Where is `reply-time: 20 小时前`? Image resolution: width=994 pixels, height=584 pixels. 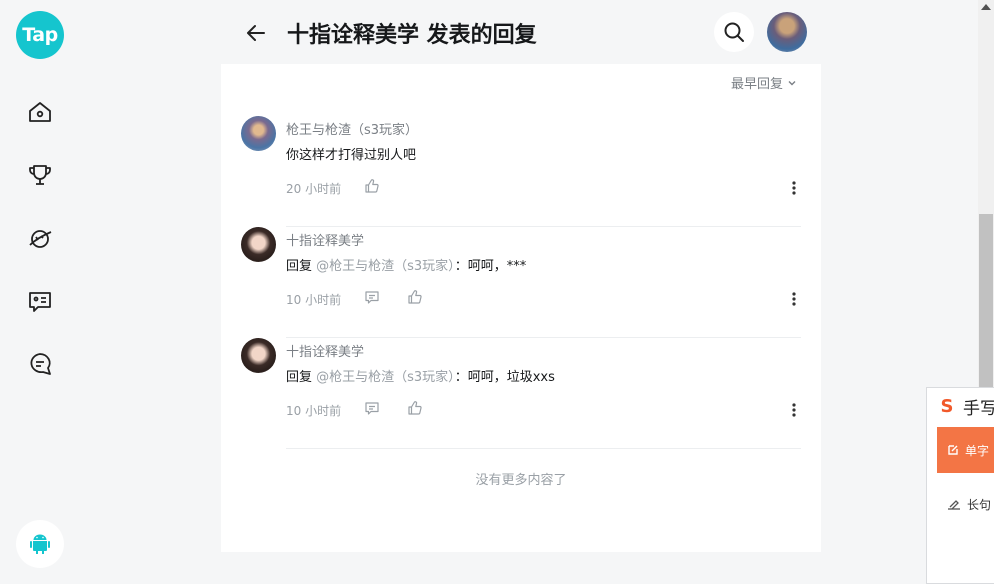
reply-time: 20 小时前 is located at coordinates (314, 189).